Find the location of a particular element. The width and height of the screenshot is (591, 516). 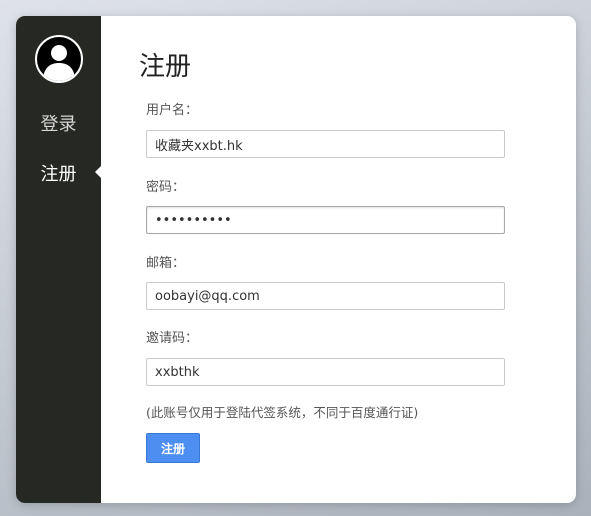

account-note: (此账号仅用于登陆代签系统，不同于百度通行证) is located at coordinates (282, 412).